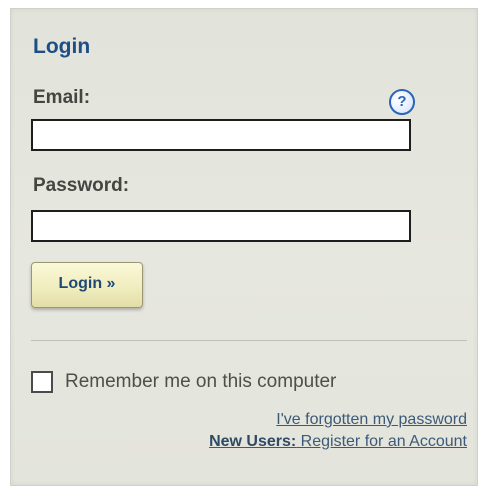  I want to click on password-input, so click(221, 226).